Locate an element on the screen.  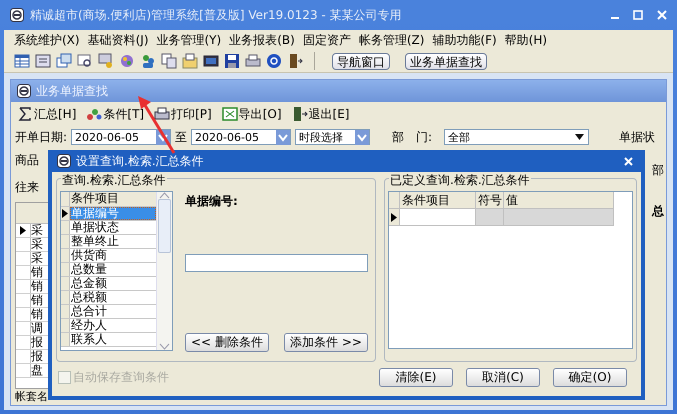
dialog-title: 设置查询.检索.汇总条件 is located at coordinates (140, 161).